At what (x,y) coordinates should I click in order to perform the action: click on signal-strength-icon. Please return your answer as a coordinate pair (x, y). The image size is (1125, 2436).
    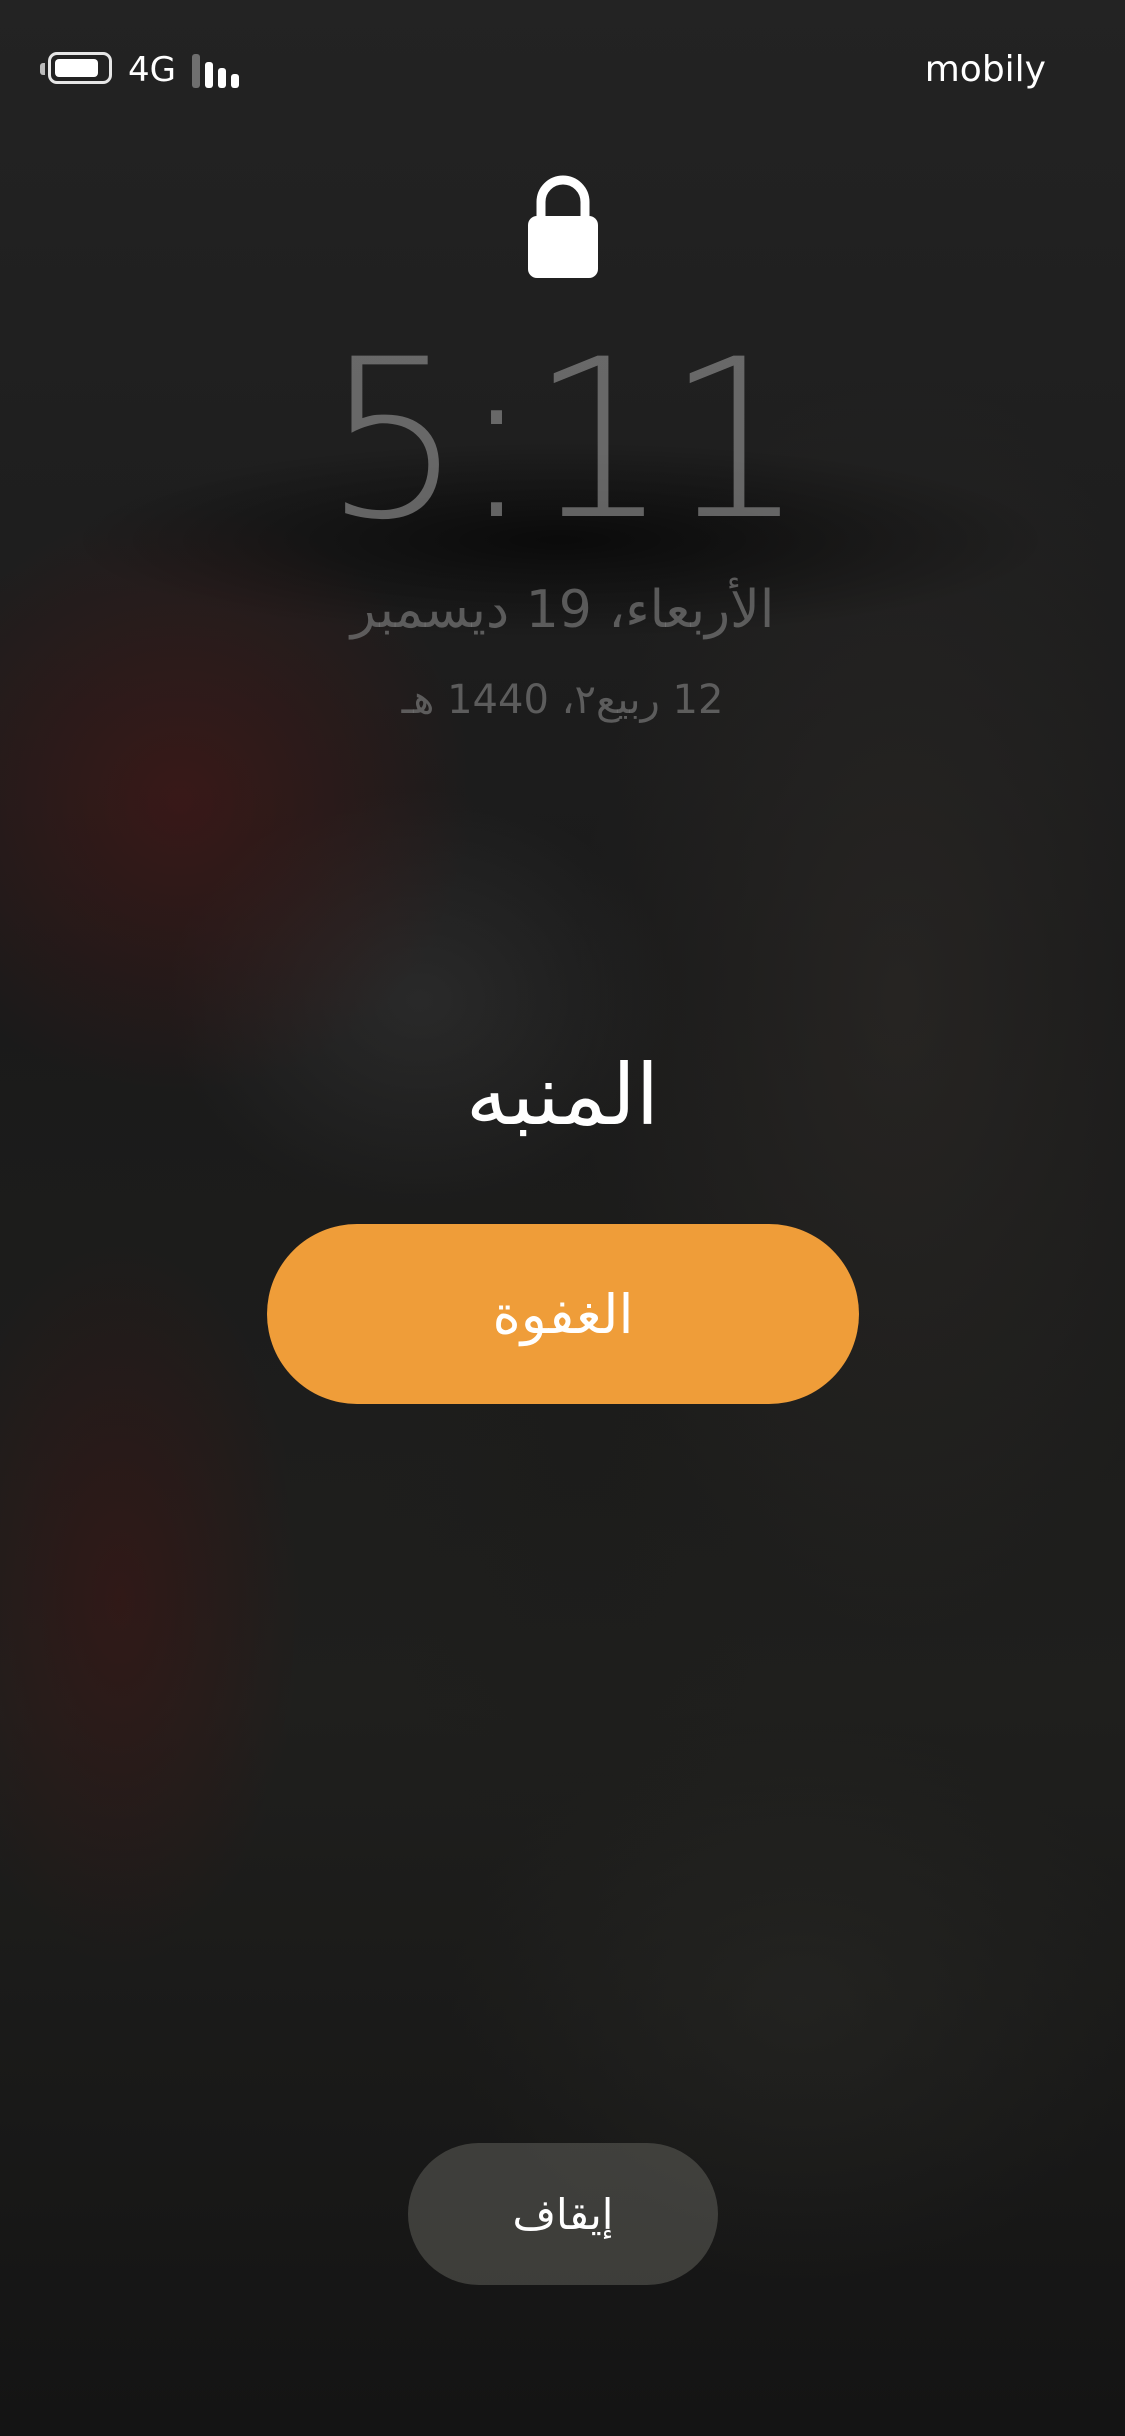
    Looking at the image, I should click on (222, 71).